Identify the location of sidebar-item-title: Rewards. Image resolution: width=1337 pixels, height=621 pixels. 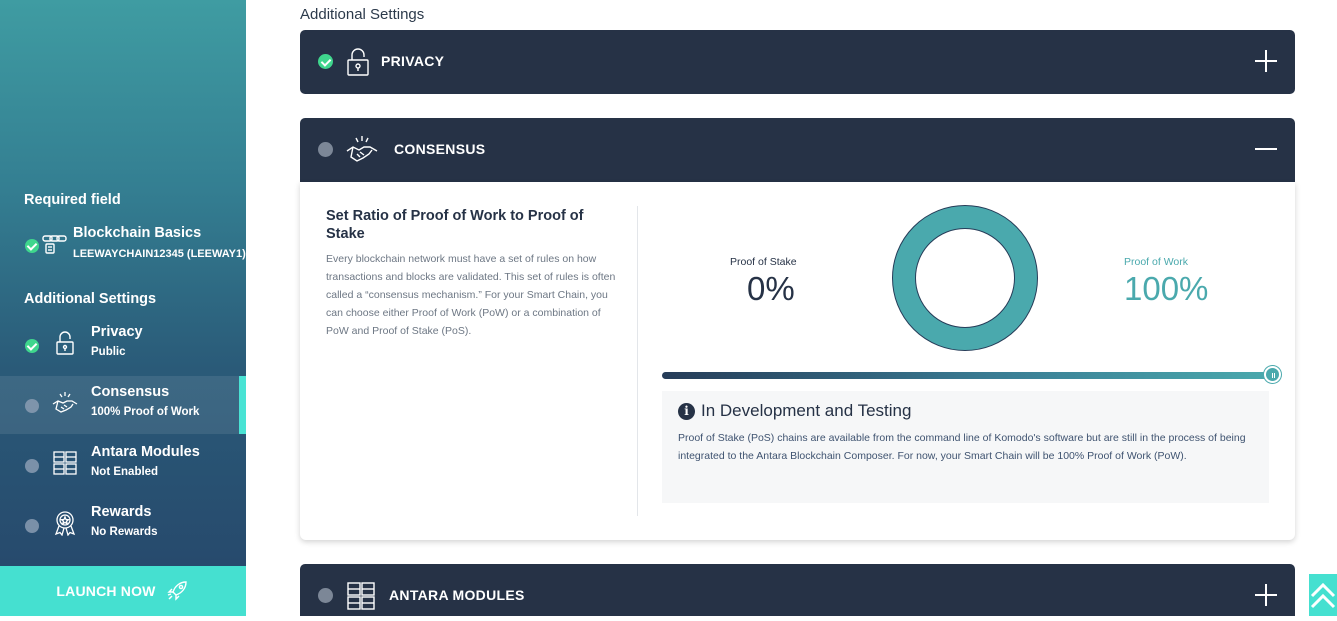
(121, 512).